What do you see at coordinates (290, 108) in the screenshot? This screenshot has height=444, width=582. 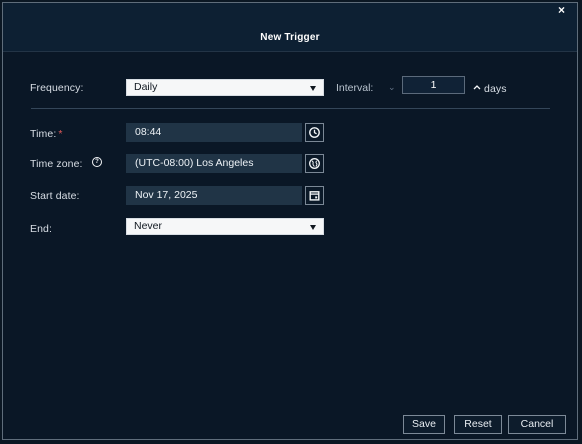 I see `section-divider` at bounding box center [290, 108].